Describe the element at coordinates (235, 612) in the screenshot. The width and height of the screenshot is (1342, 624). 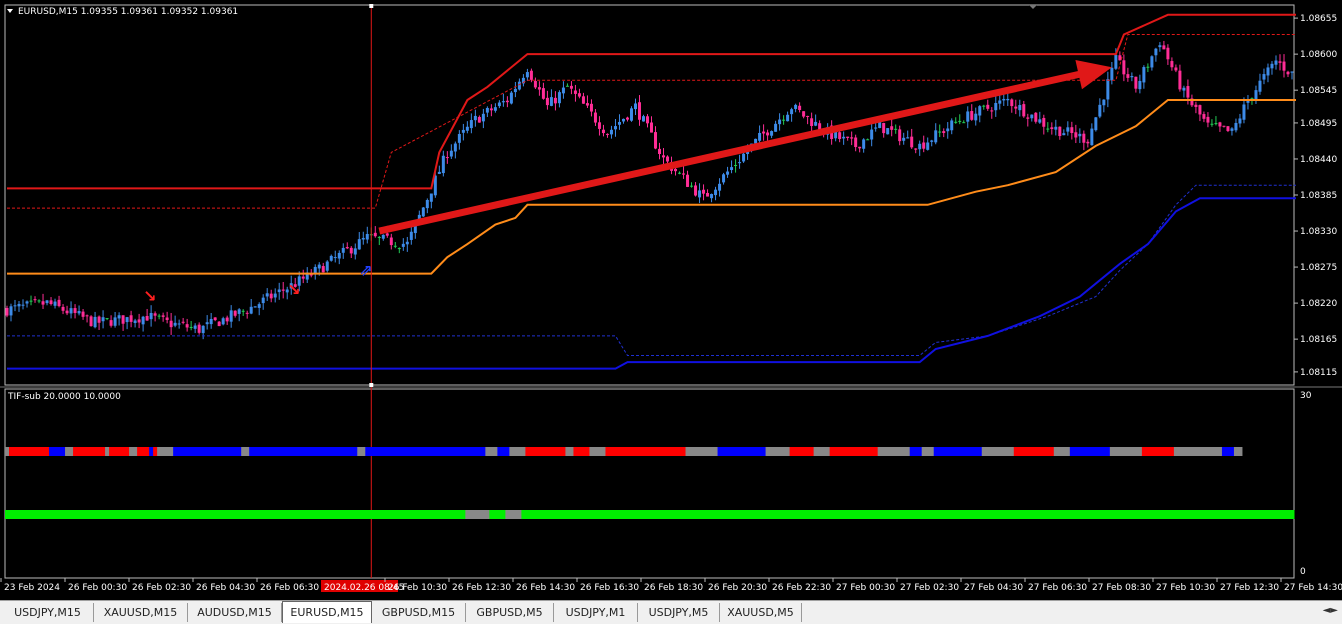
I see `chart-tab-audusd-m15: AUDUSD,M15` at that location.